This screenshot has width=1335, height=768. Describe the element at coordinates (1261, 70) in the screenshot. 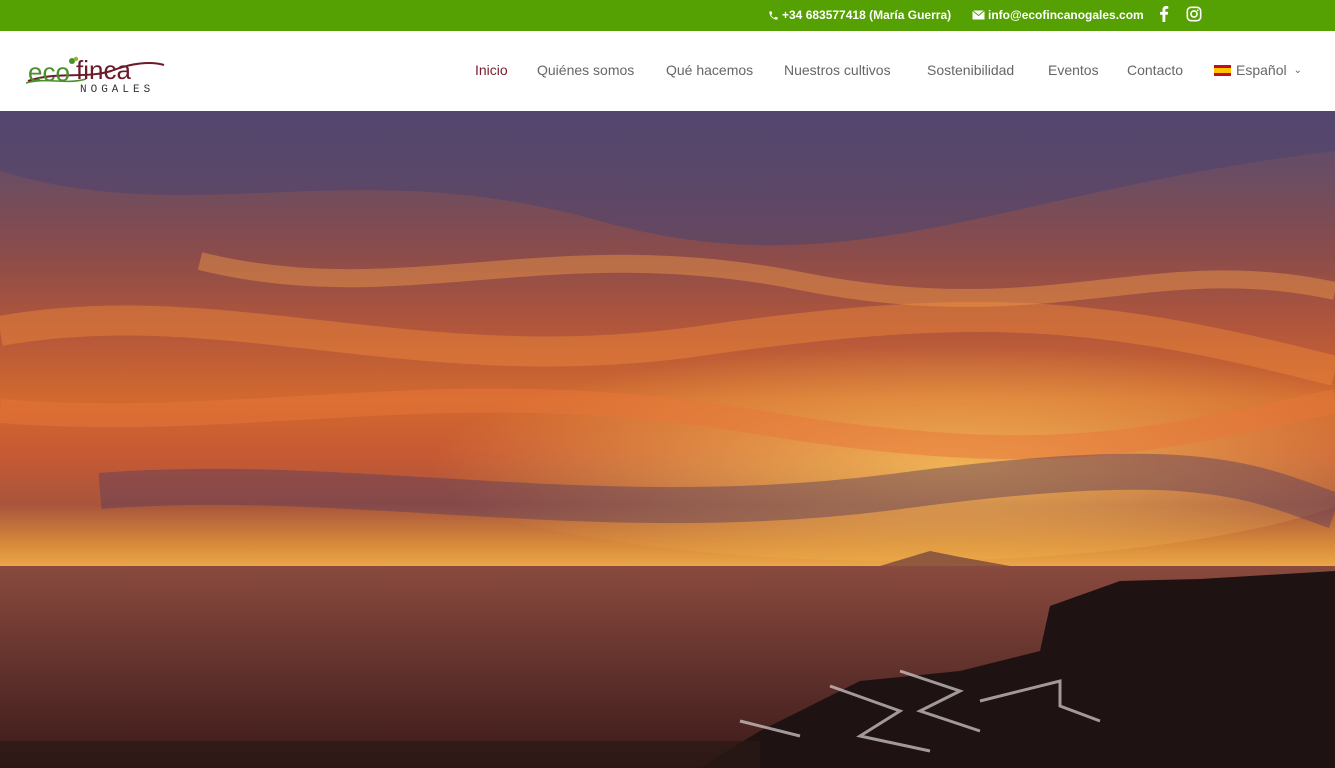

I see `language-label: Español` at that location.